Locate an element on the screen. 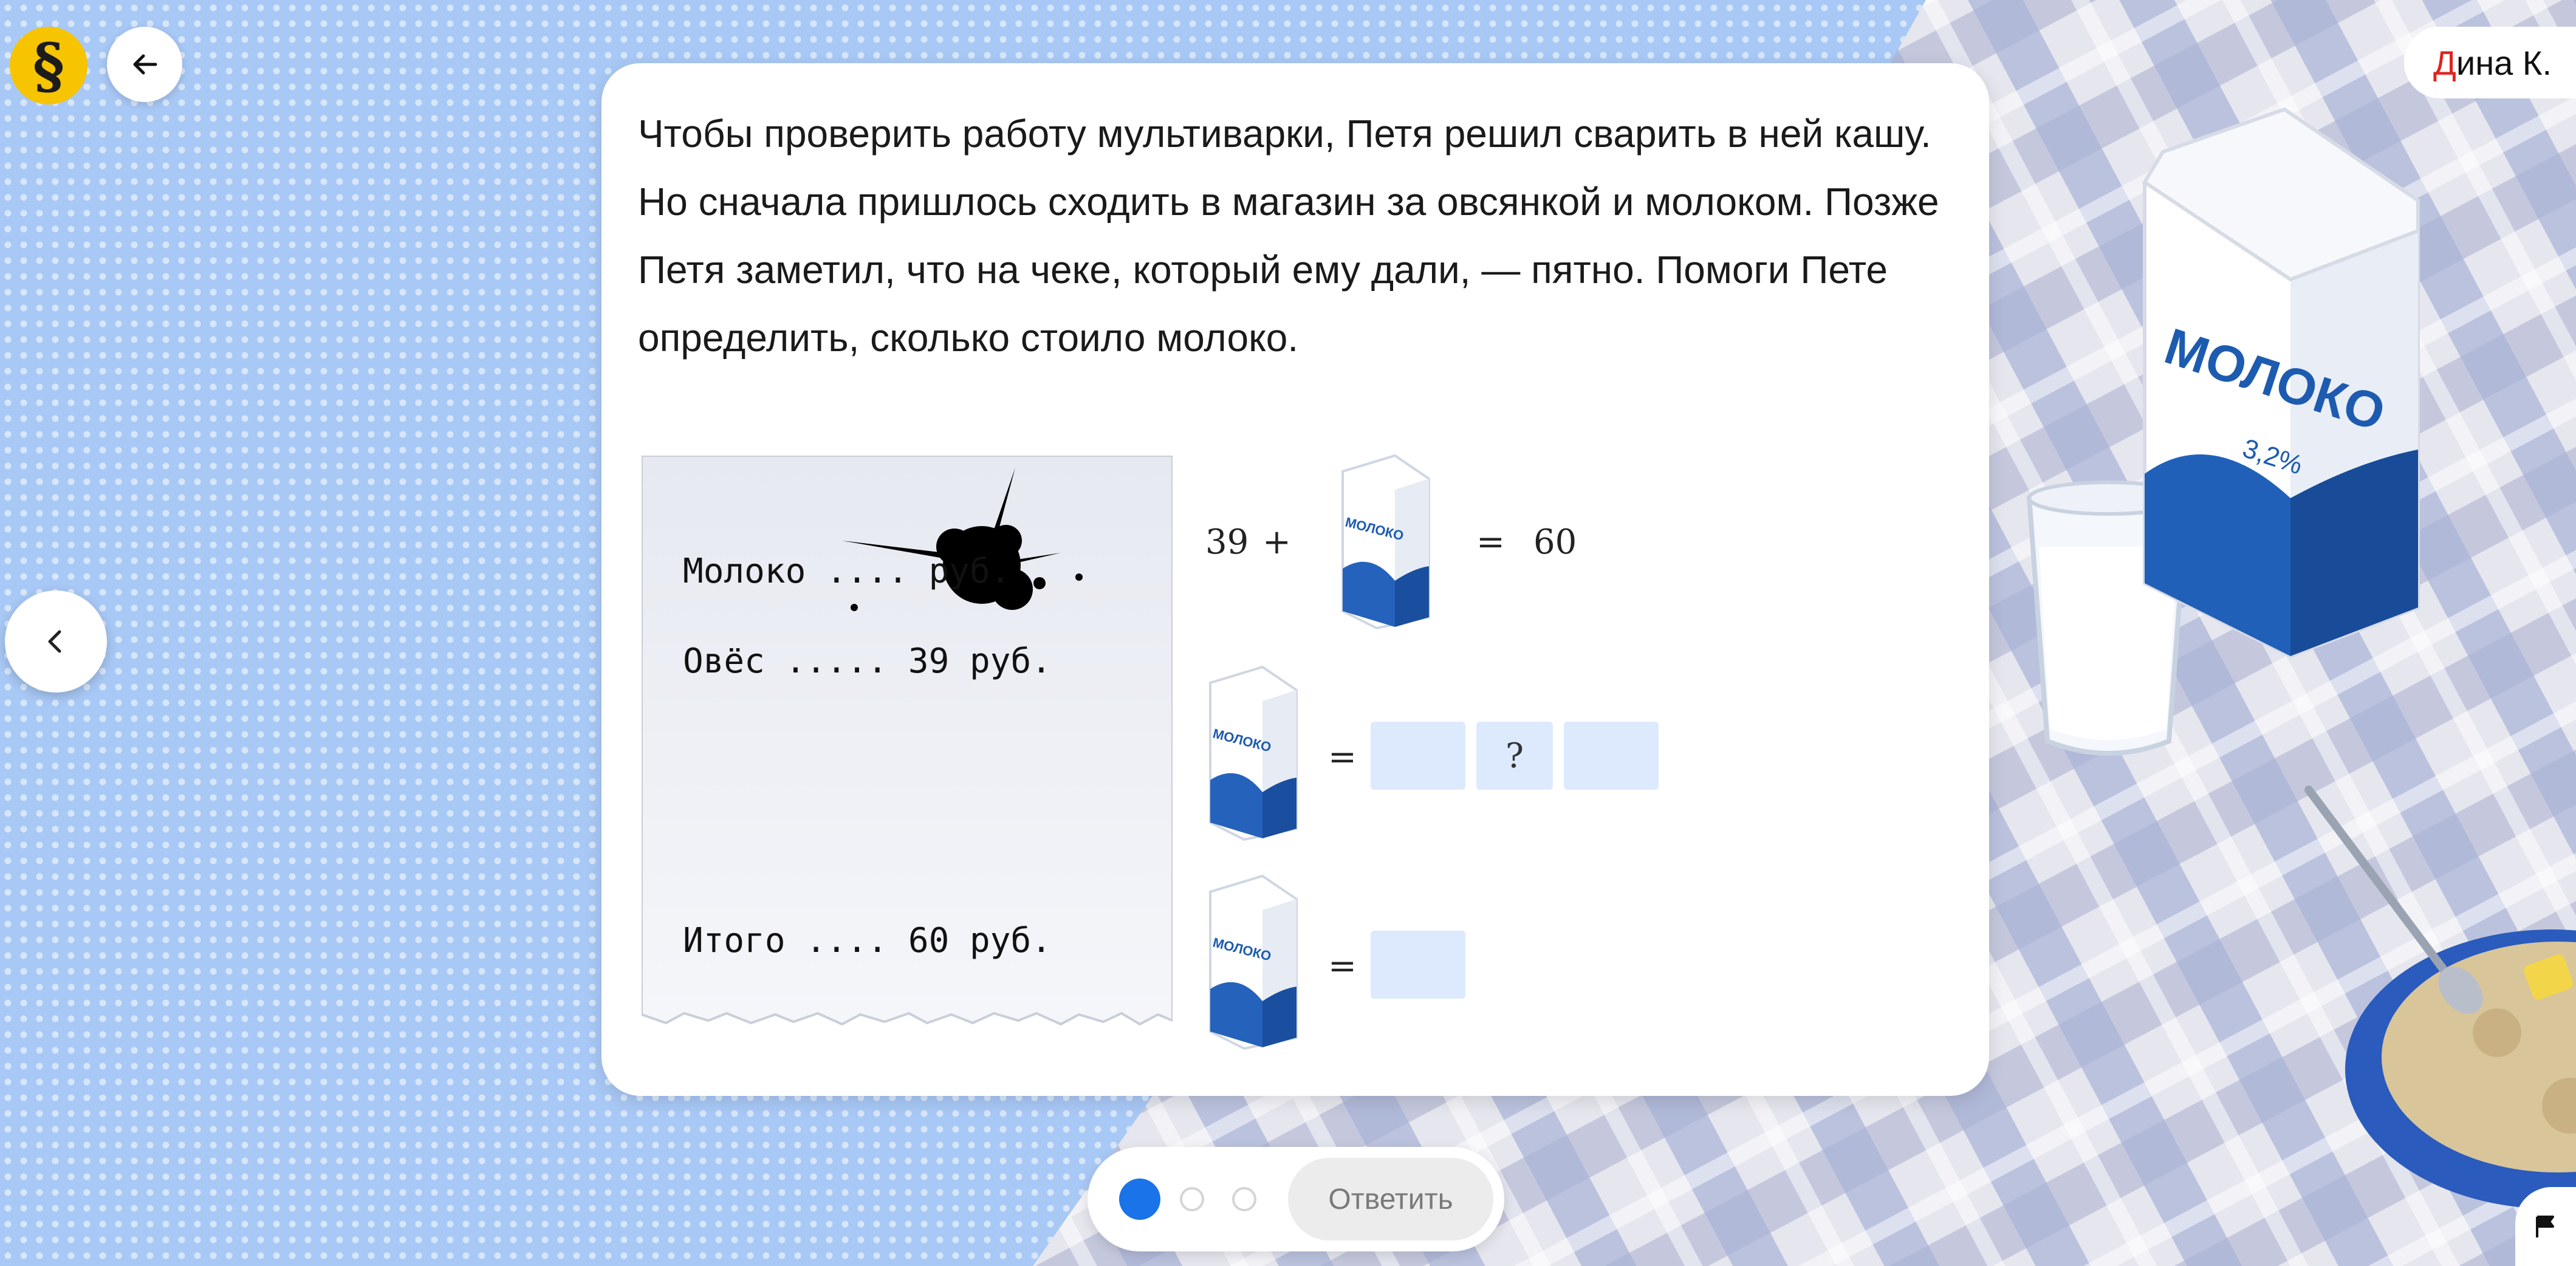  user-menu: Дина К. is located at coordinates (2489, 62).